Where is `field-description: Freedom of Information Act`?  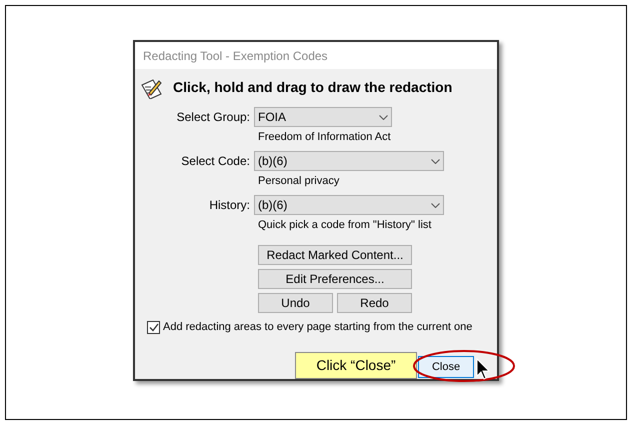 field-description: Freedom of Information Act is located at coordinates (325, 137).